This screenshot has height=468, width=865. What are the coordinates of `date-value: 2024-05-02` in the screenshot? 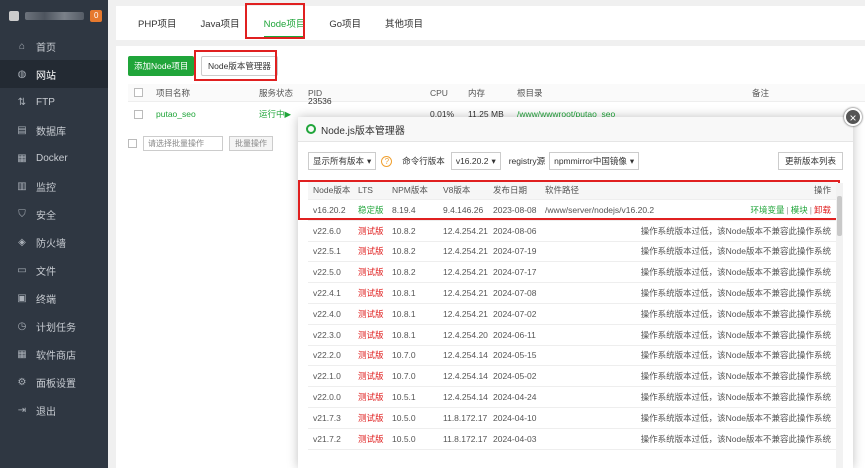 It's located at (515, 376).